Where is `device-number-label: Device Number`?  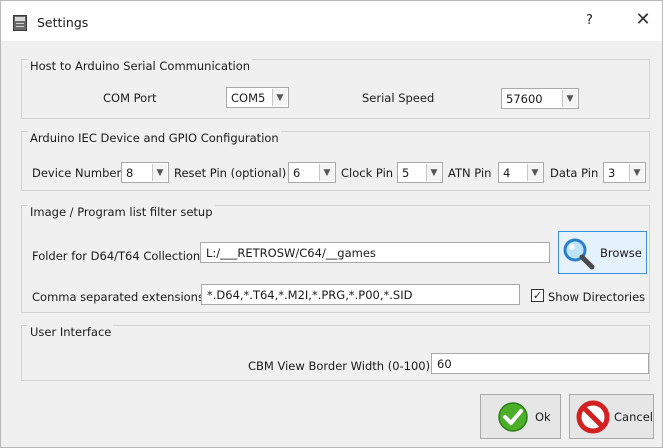 device-number-label: Device Number is located at coordinates (77, 173).